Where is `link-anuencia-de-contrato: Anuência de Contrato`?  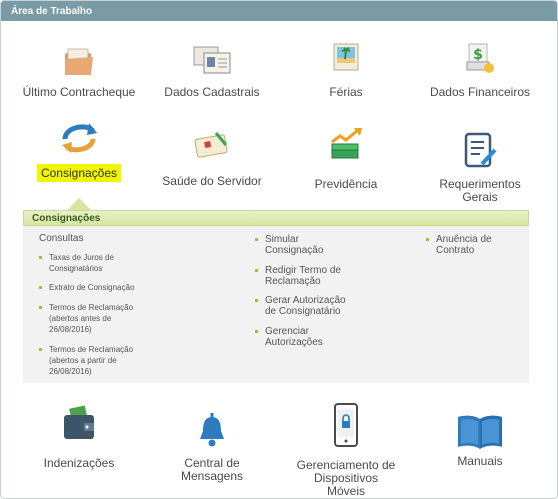 link-anuencia-de-contrato: Anuência de Contrato is located at coordinates (466, 245).